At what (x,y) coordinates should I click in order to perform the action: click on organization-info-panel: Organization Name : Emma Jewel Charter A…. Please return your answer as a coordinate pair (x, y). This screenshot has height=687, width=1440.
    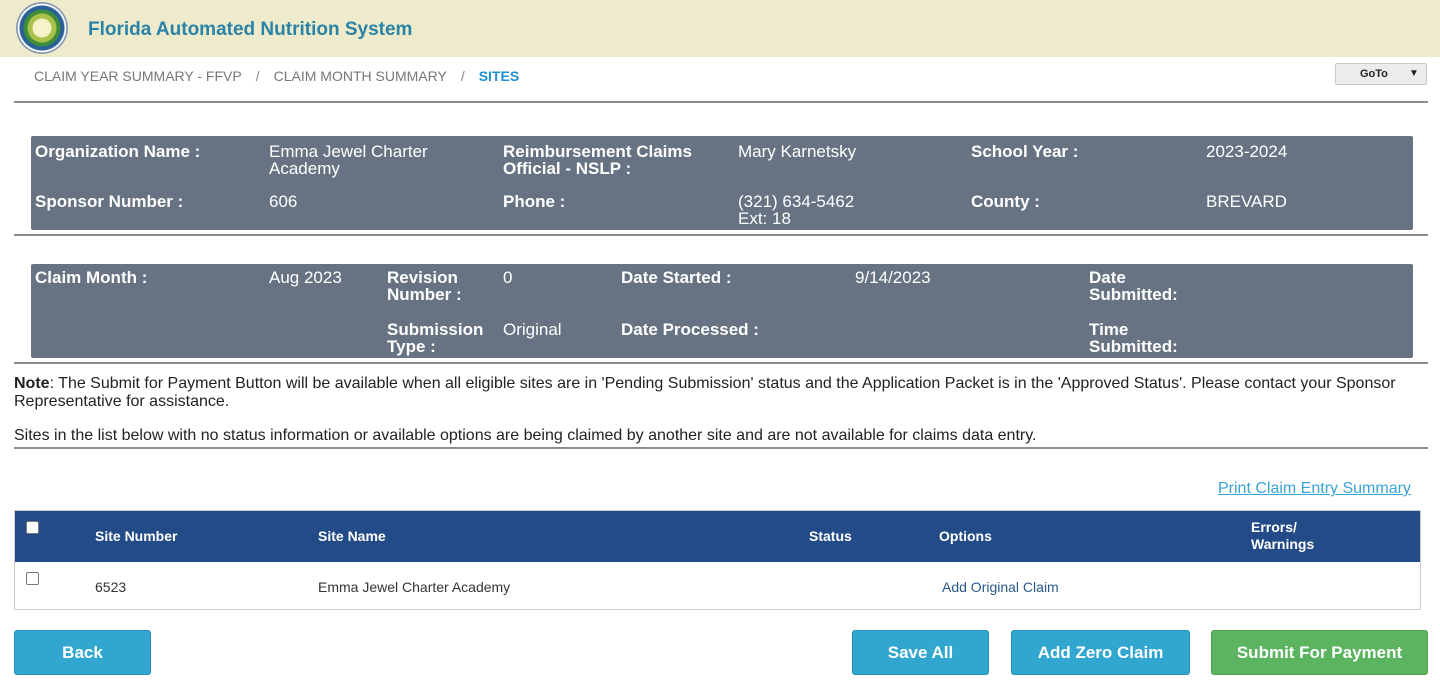
    Looking at the image, I should click on (722, 183).